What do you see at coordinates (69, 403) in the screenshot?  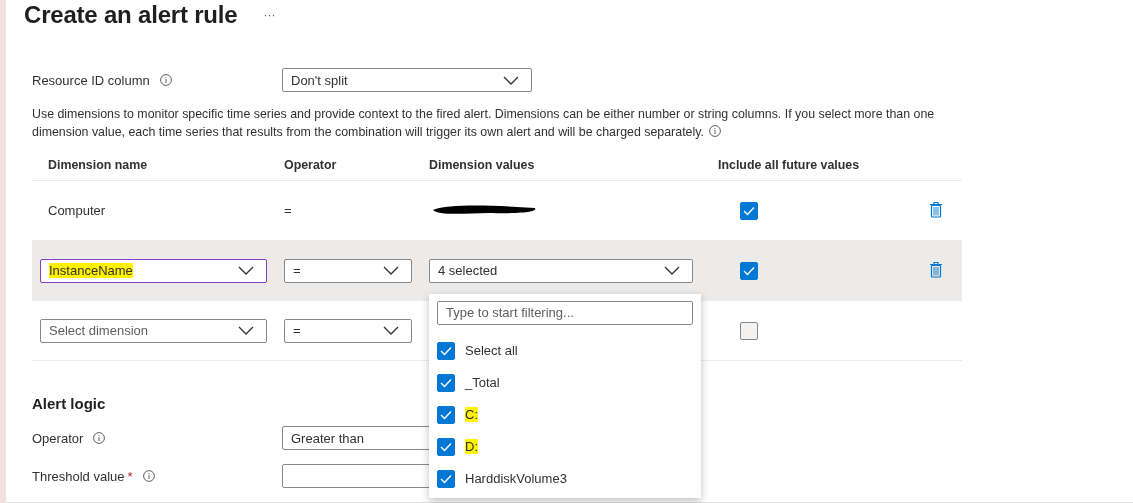 I see `section-heading: Alert logic` at bounding box center [69, 403].